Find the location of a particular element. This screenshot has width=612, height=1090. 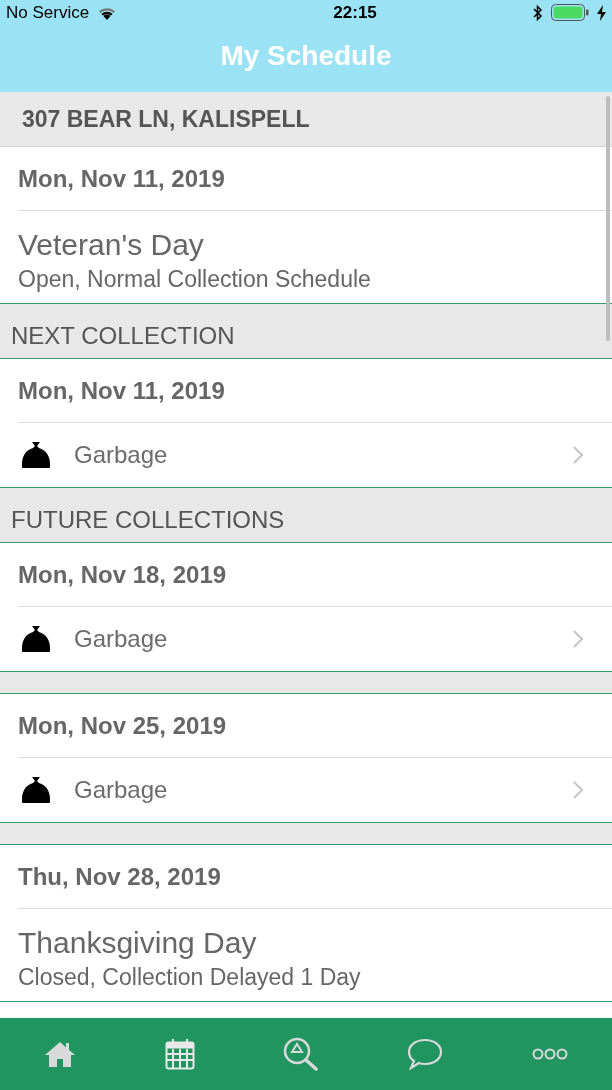

charging-icon is located at coordinates (601, 12).